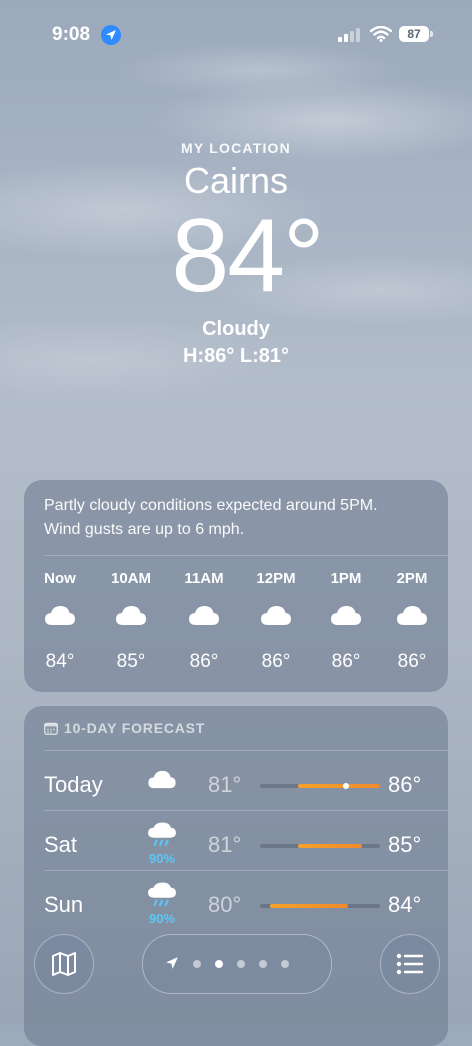 This screenshot has height=1046, width=472. I want to click on wifi-icon, so click(381, 34).